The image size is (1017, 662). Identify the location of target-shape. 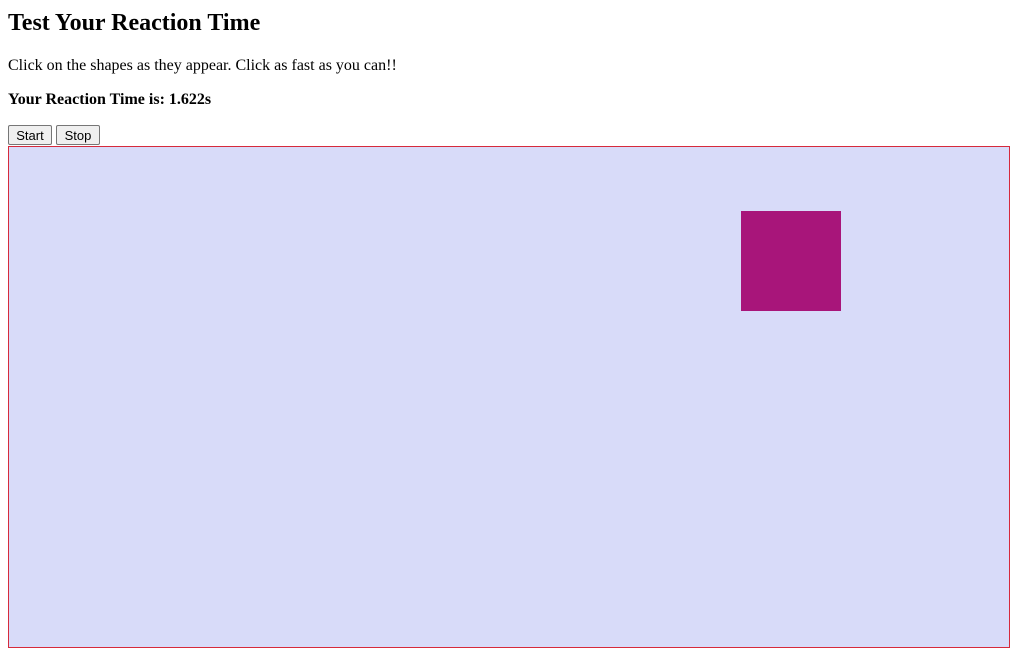
(791, 261).